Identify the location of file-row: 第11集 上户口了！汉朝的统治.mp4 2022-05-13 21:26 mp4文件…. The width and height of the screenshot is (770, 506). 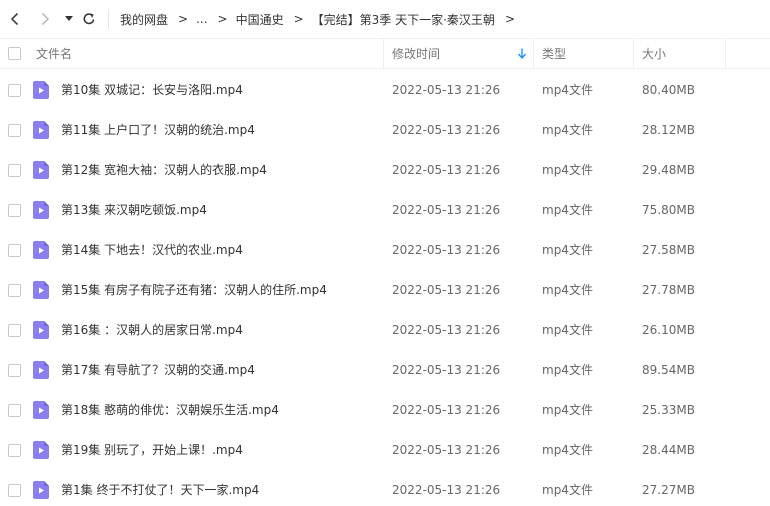
(385, 130).